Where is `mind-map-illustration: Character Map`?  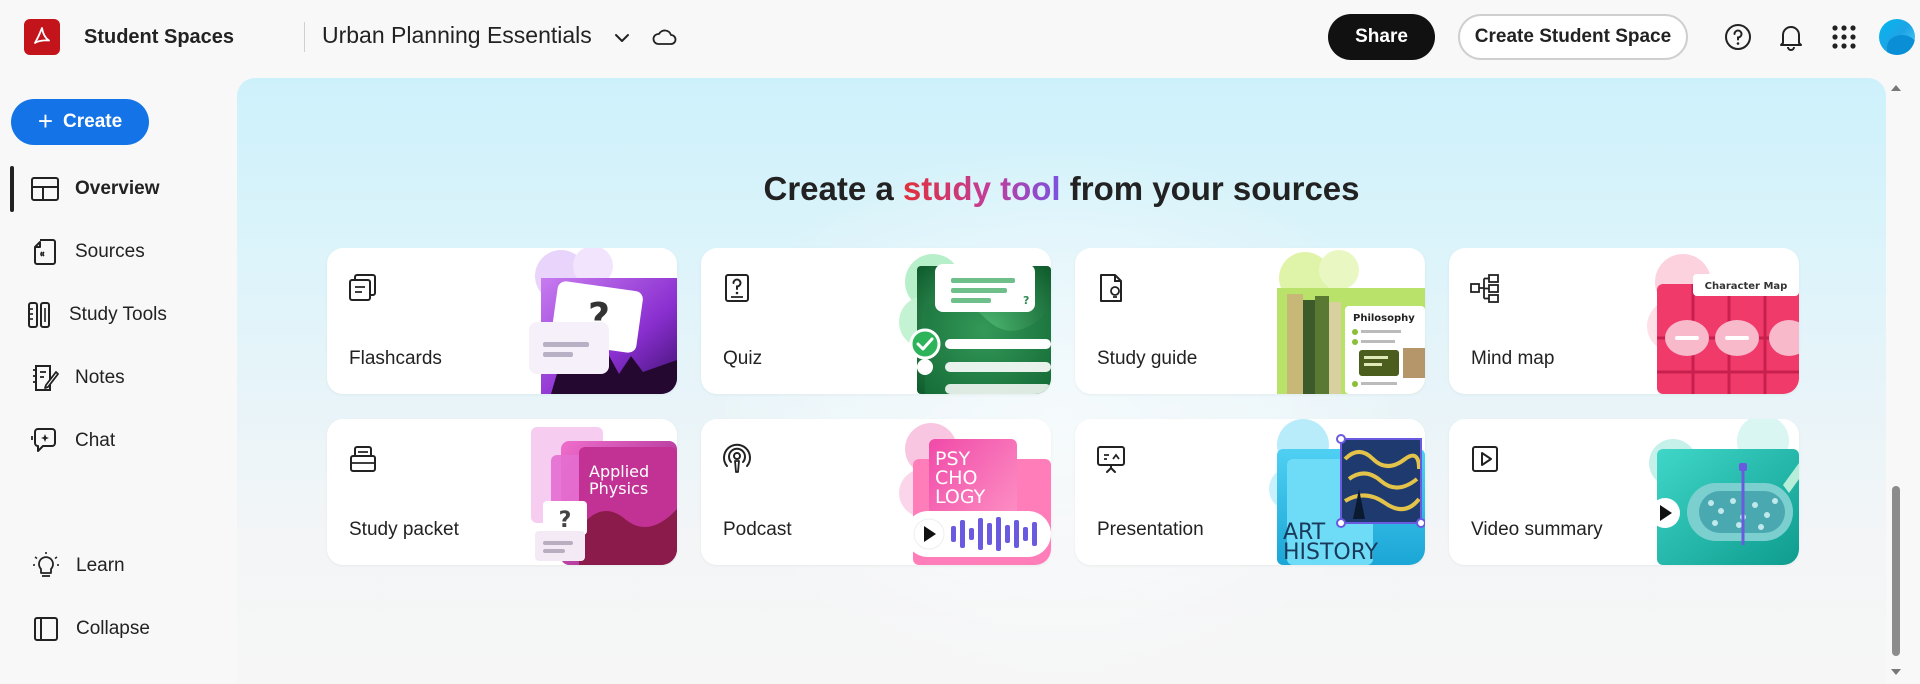 mind-map-illustration: Character Map is located at coordinates (1723, 324).